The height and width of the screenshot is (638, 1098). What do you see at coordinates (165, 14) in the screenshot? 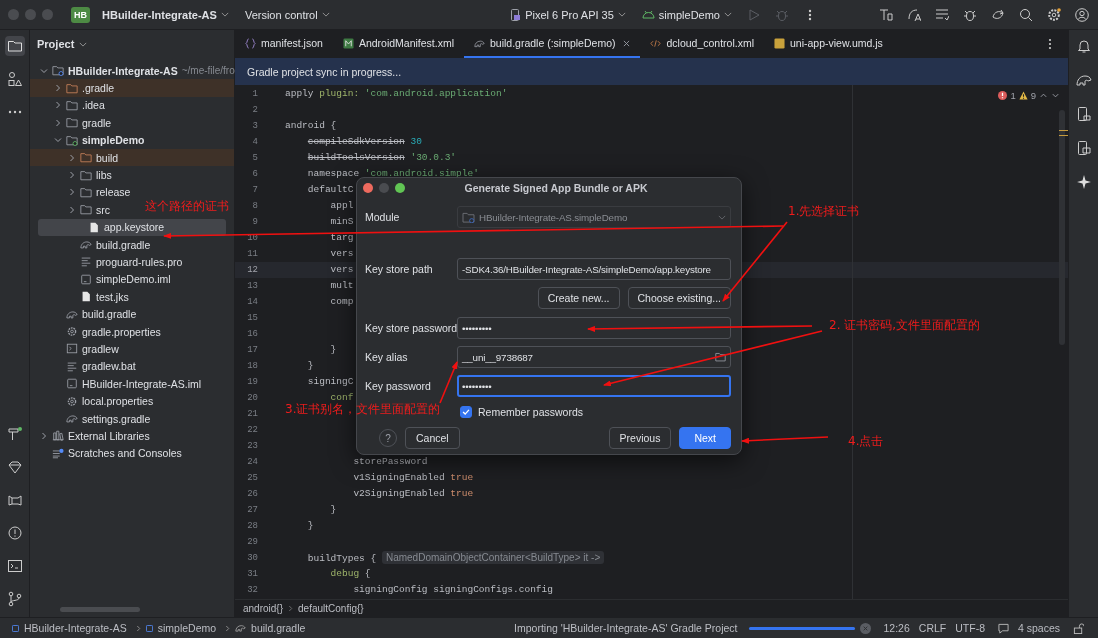
I see `open-project-dropdown: HBuilder-Integrate-AS` at bounding box center [165, 14].